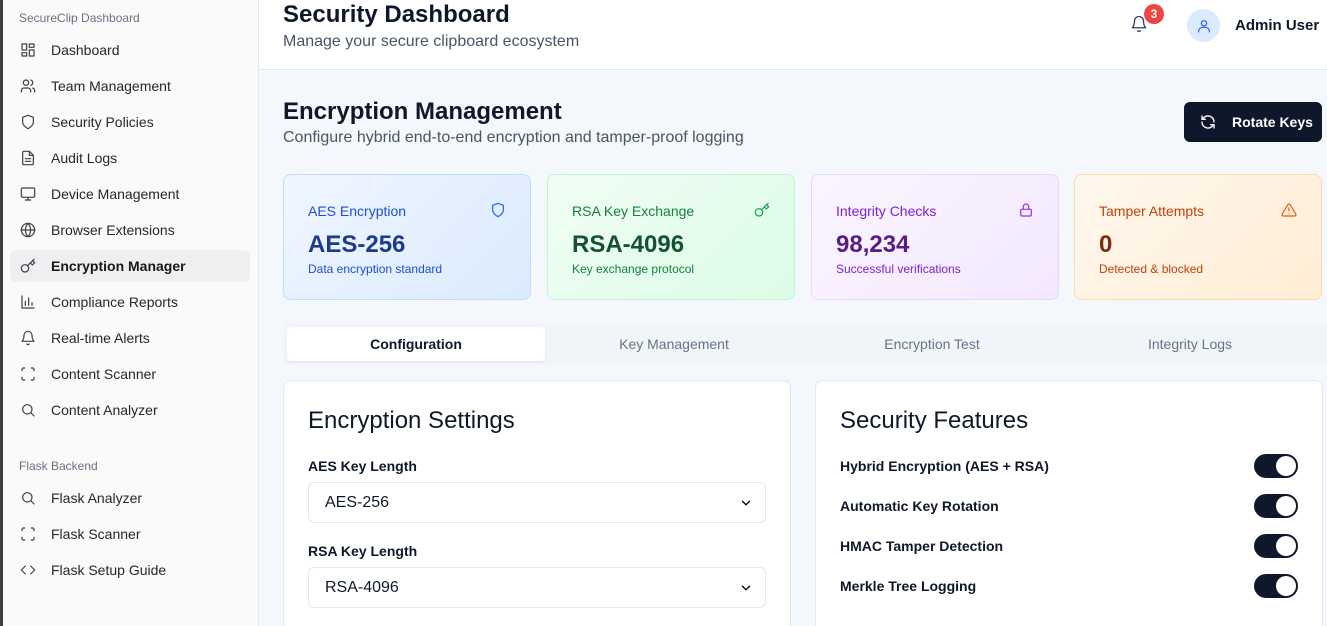 Image resolution: width=1327 pixels, height=626 pixels. I want to click on stat-card-tamper: Tamper Attempts 0 Detected & blocked, so click(1198, 237).